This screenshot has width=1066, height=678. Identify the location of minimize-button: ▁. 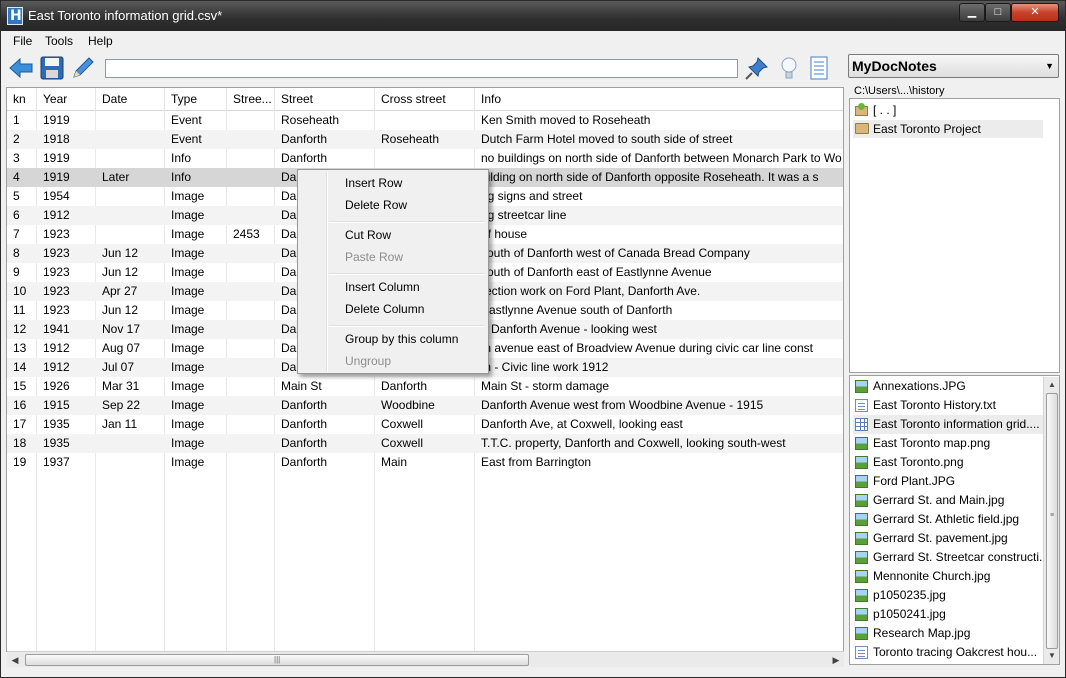
(972, 12).